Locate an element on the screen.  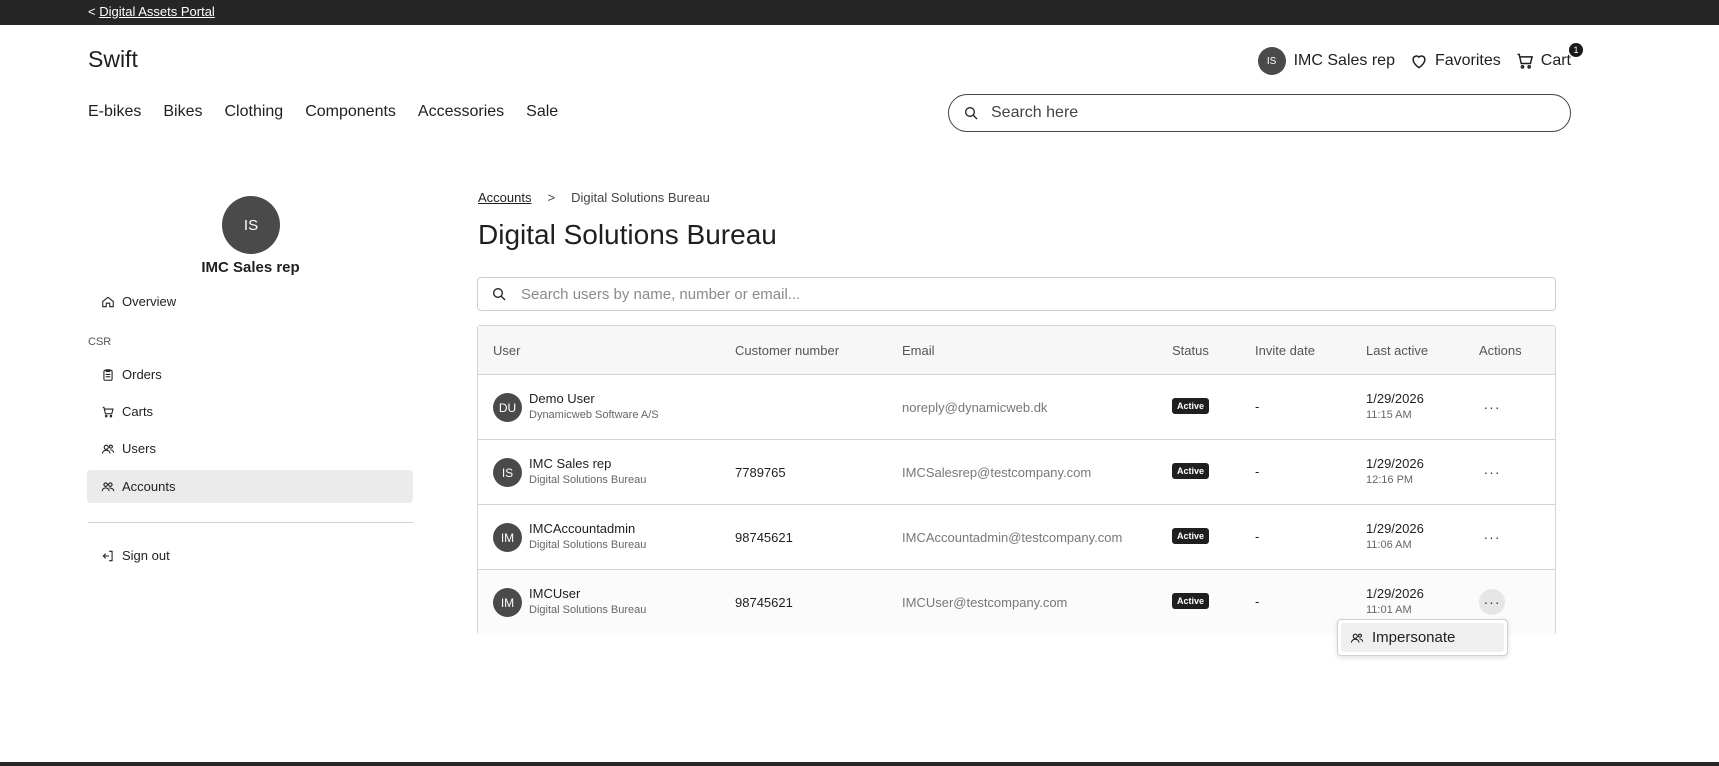
sidebar-item-label: Orders is located at coordinates (142, 374).